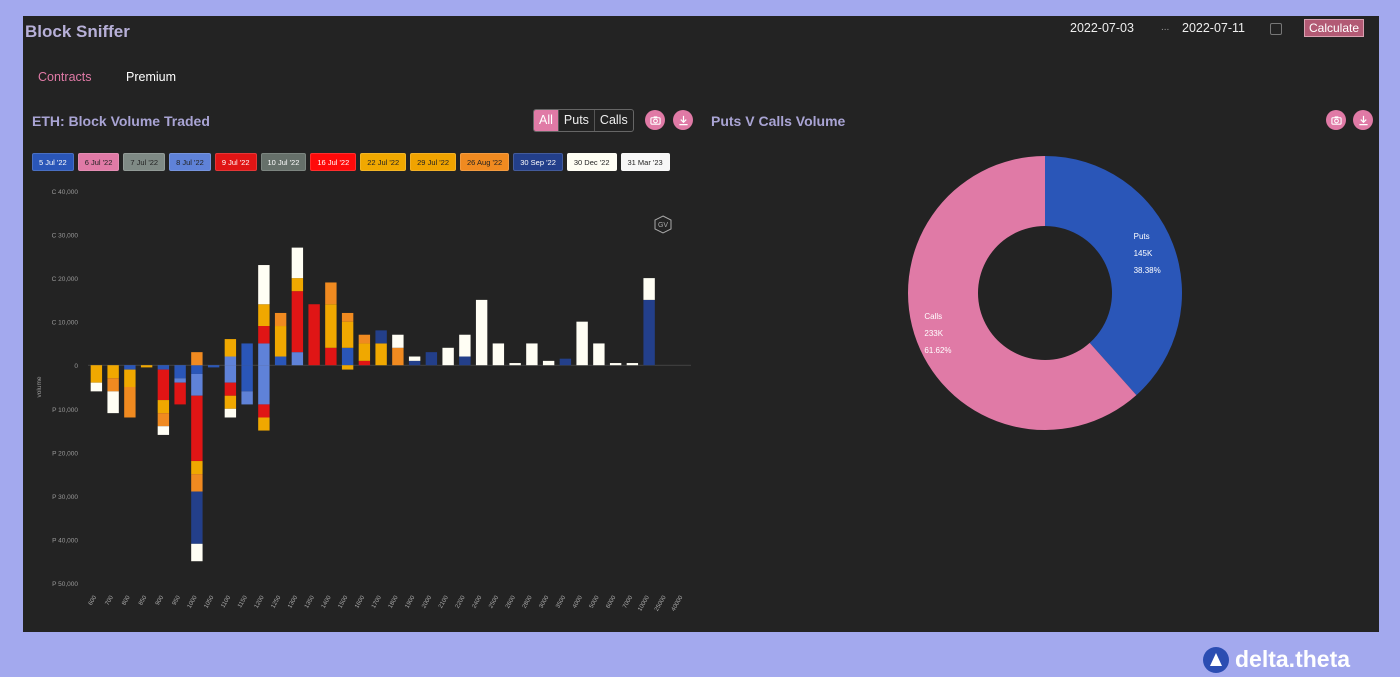 This screenshot has width=1400, height=677. What do you see at coordinates (383, 162) in the screenshot?
I see `legend-item: 22 Jul '22` at bounding box center [383, 162].